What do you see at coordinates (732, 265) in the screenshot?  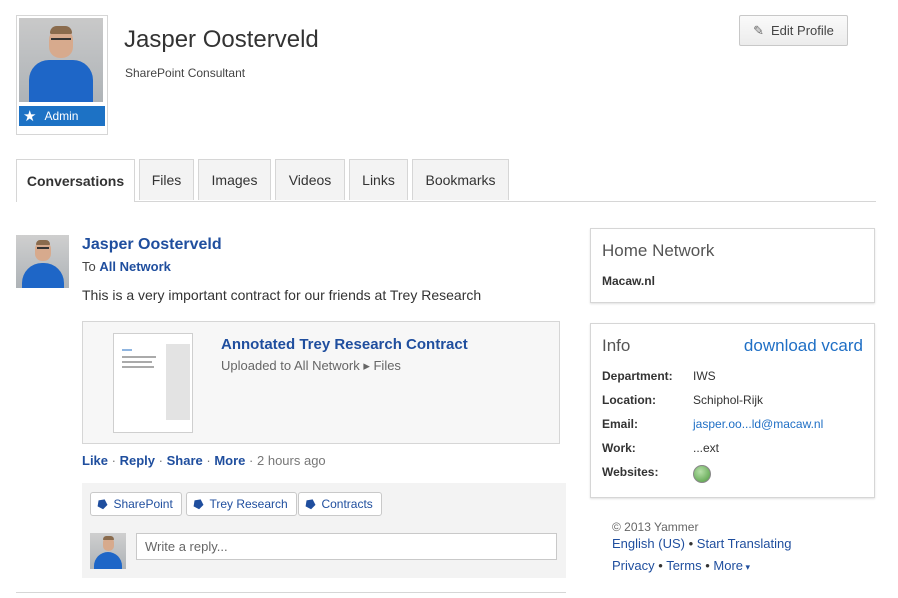 I see `home-network-card: Home Network Macaw.nl` at bounding box center [732, 265].